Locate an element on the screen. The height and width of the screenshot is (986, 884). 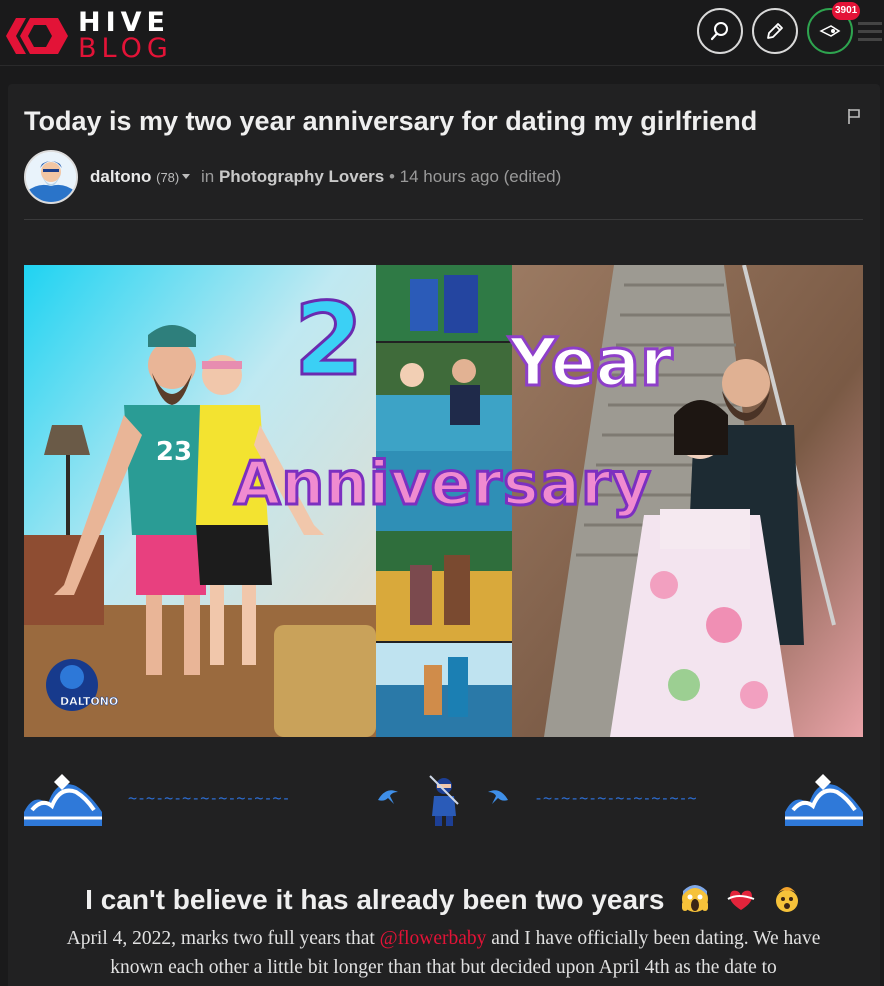
notification-count-badge: 3901 is located at coordinates (846, 11).